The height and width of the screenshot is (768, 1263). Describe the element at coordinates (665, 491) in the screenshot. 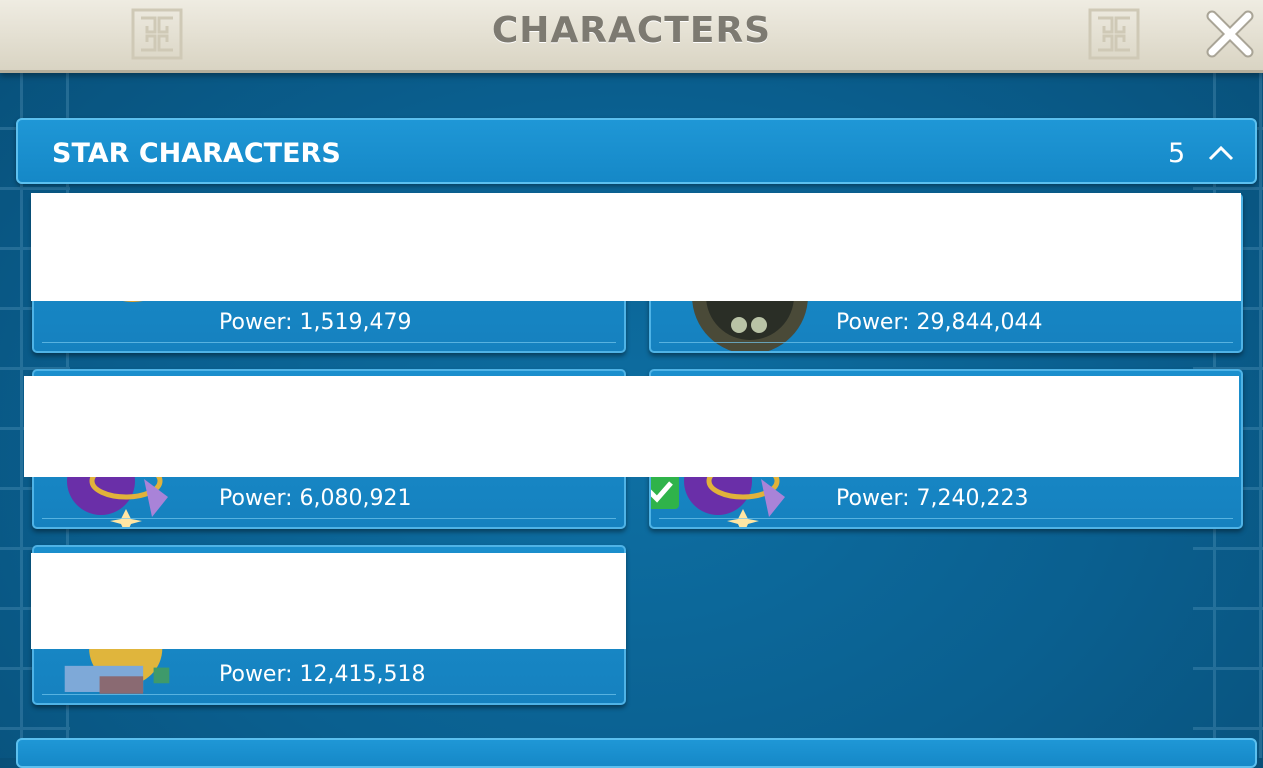

I see `selected-check-icon` at that location.